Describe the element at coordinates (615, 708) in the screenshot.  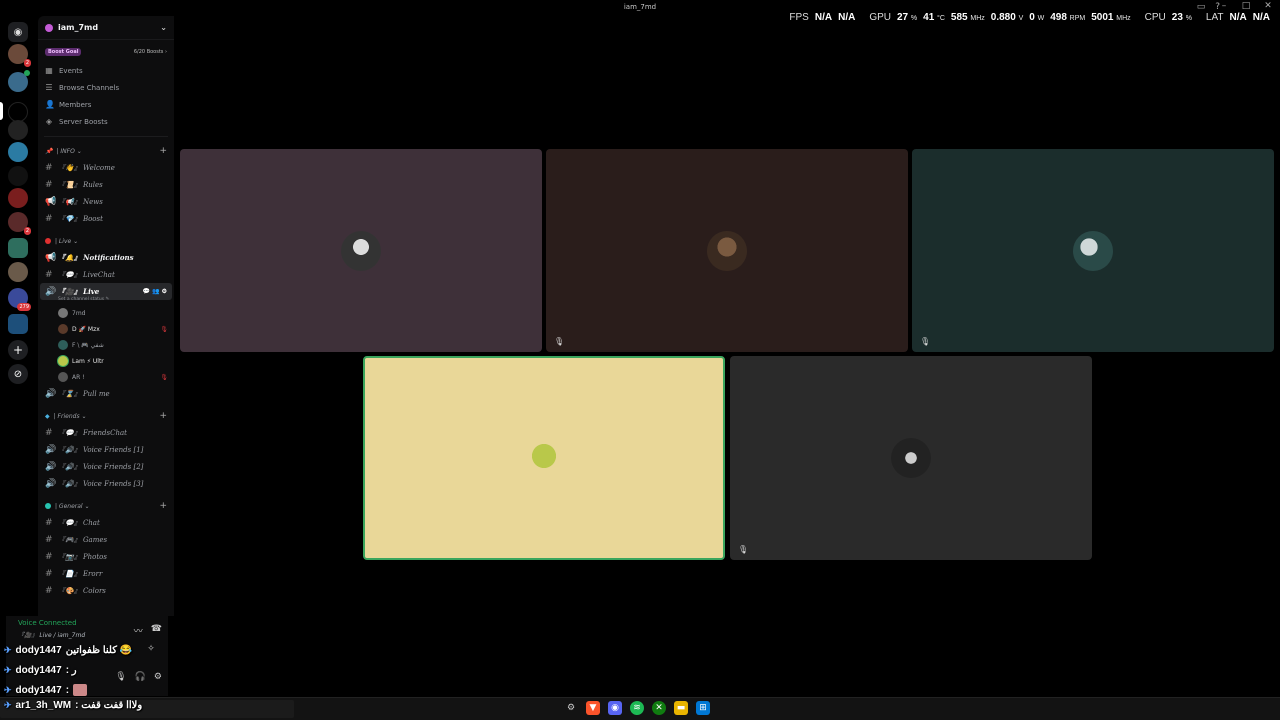
I see `discord-app-icon: ◉` at that location.